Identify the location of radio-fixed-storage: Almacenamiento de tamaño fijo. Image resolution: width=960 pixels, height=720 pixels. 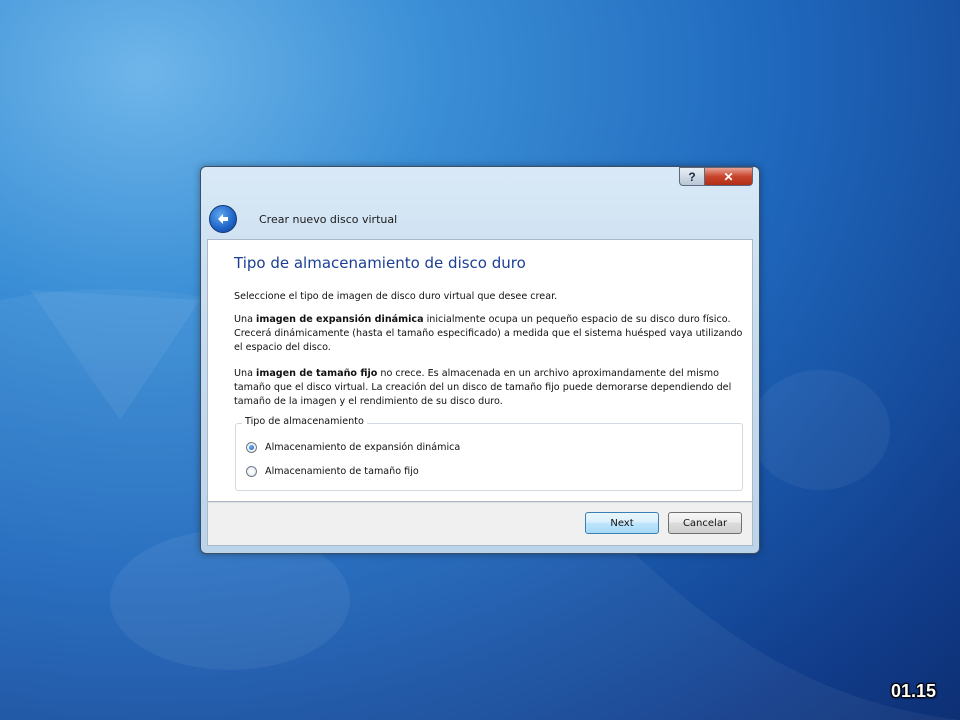
(332, 471).